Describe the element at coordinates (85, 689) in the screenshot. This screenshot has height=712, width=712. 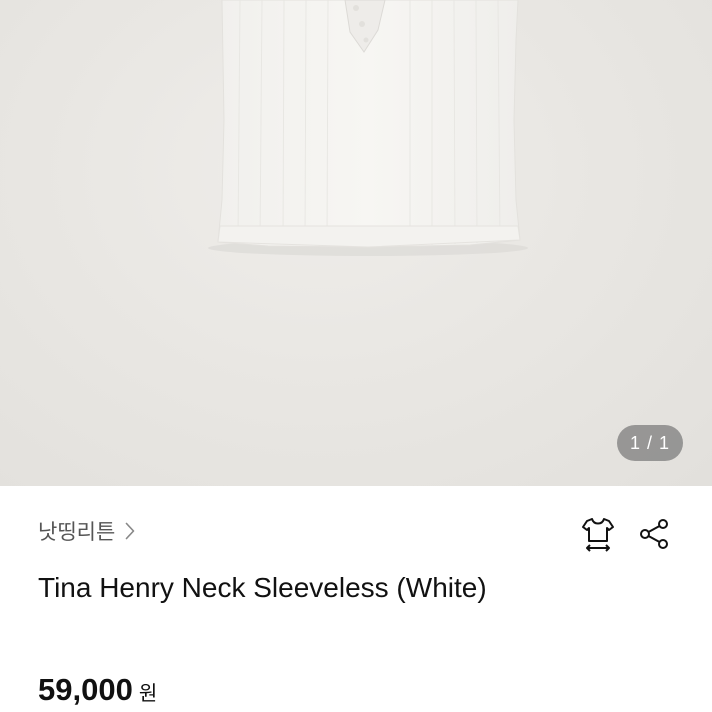
I see `price-amount: 59,000` at that location.